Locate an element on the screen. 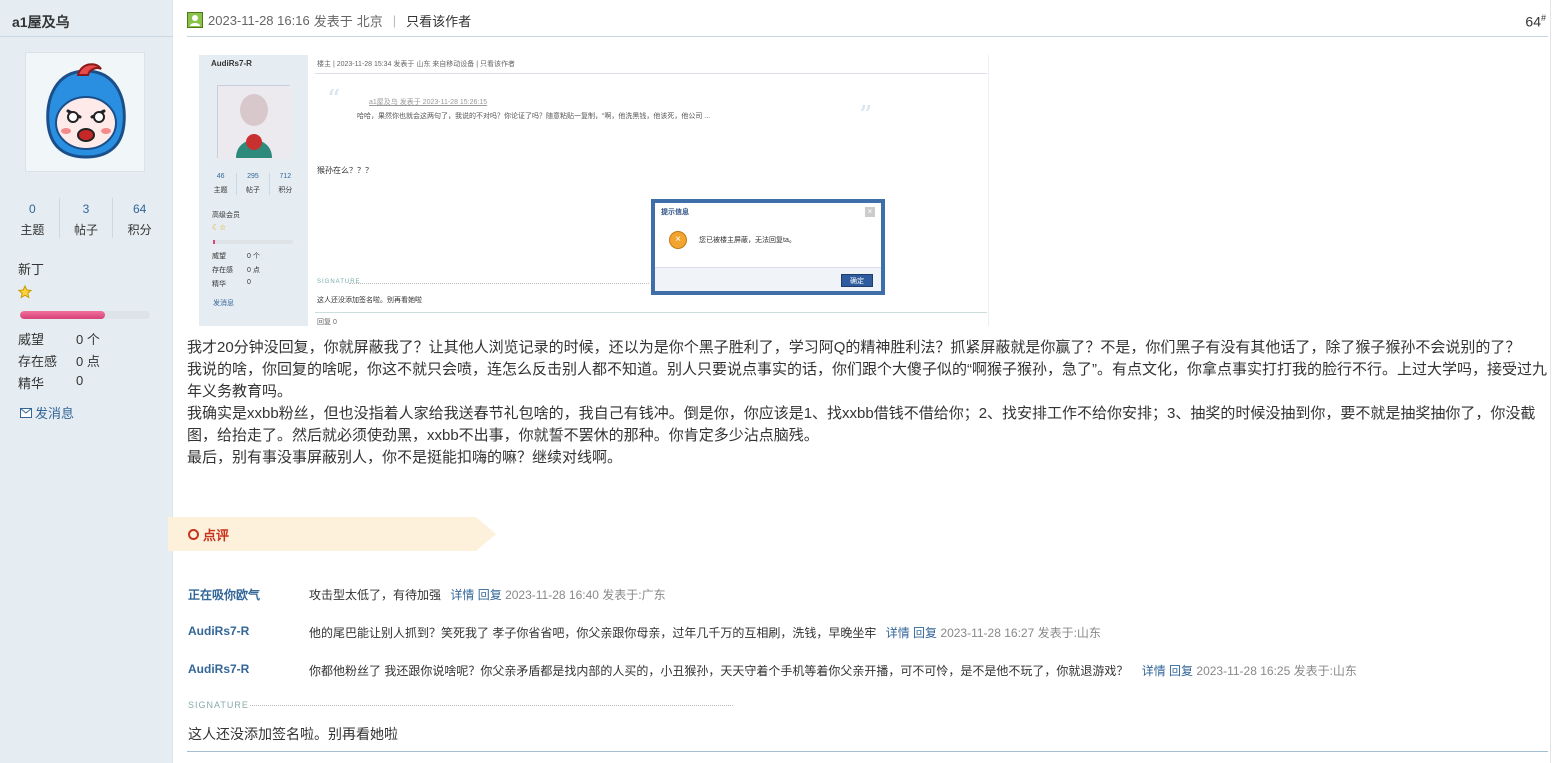 This screenshot has height=763, width=1566. comment-time: 2023-11-28 16:25 发表于:山东 is located at coordinates (1276, 671).